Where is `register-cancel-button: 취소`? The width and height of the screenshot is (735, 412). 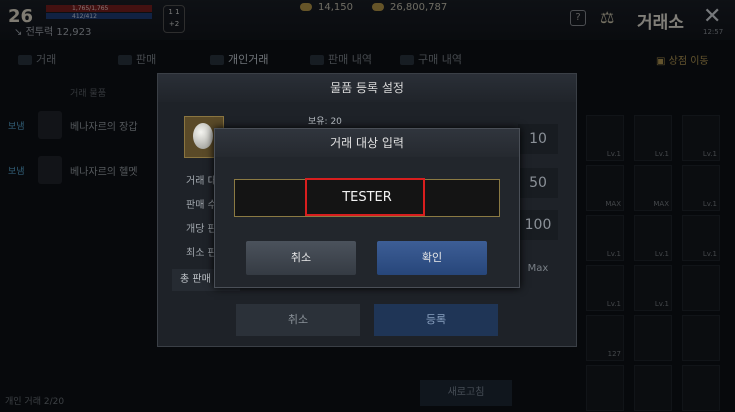
register-cancel-button: 취소 is located at coordinates (298, 320).